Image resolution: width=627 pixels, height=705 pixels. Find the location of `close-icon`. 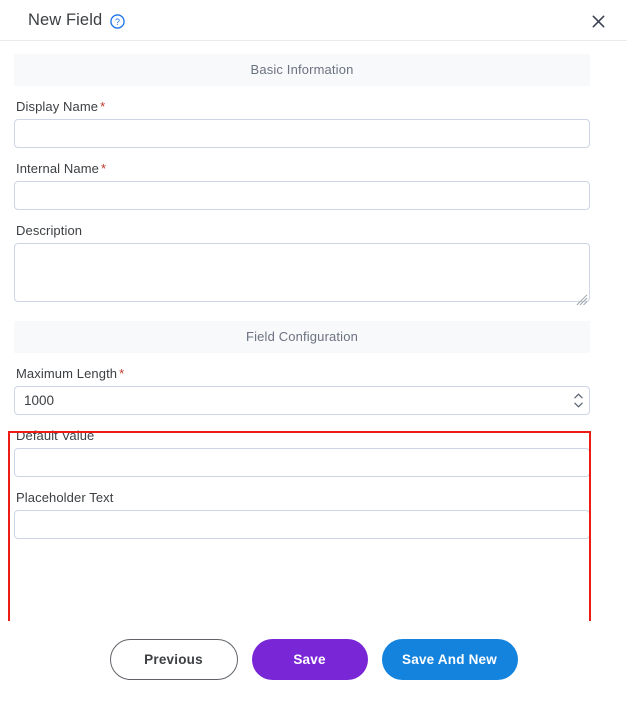

close-icon is located at coordinates (598, 21).